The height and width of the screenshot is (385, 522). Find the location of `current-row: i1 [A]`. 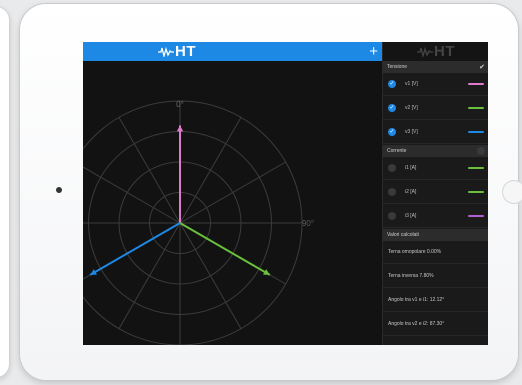

current-row: i1 [A] is located at coordinates (435, 168).